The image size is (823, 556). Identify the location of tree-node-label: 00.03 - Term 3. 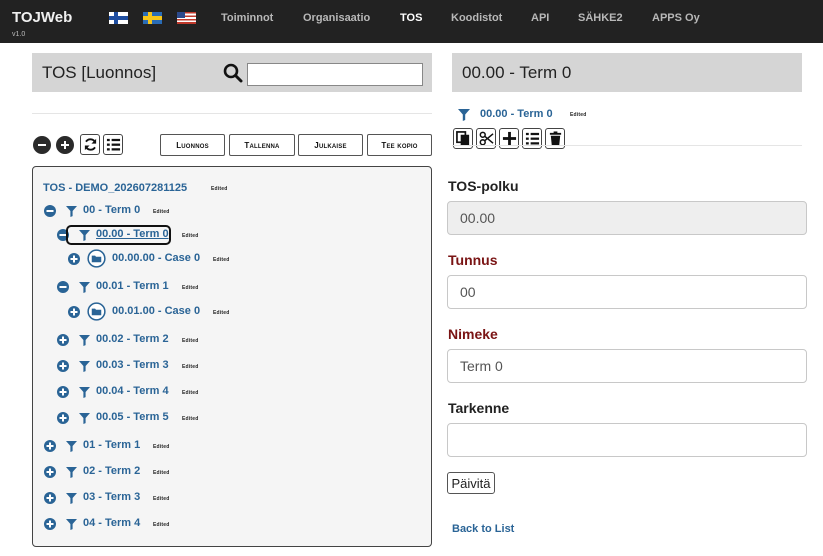
(132, 365).